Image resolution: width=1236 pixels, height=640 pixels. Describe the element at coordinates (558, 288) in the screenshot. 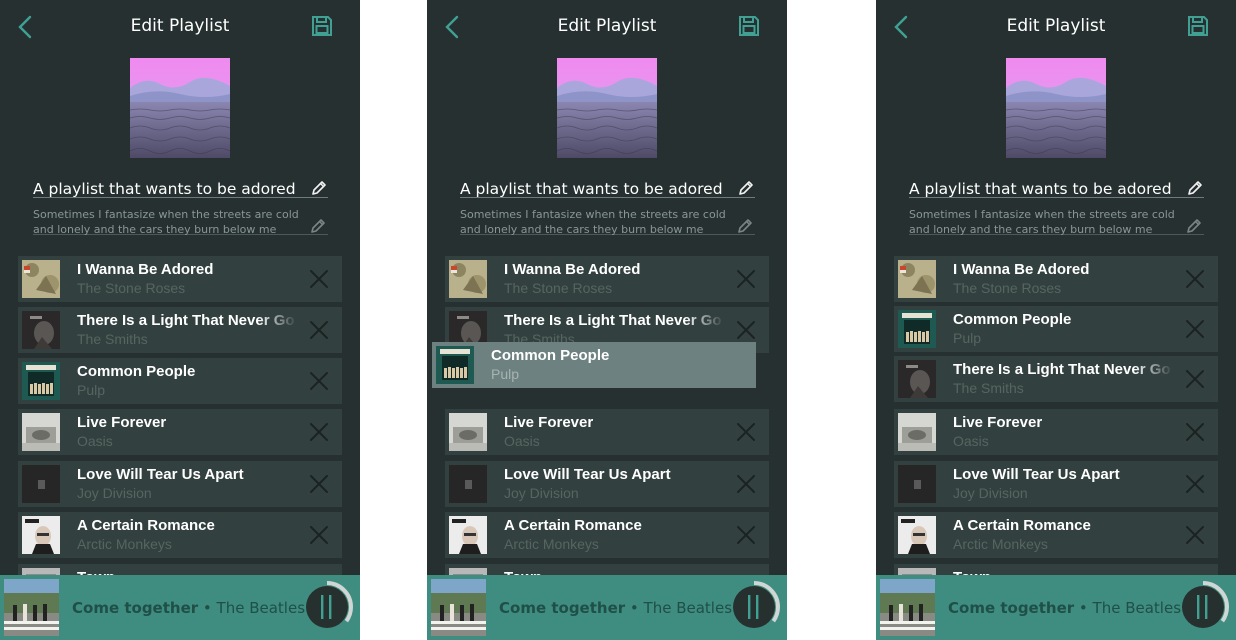

I see `track-artist: The Stone Roses` at that location.